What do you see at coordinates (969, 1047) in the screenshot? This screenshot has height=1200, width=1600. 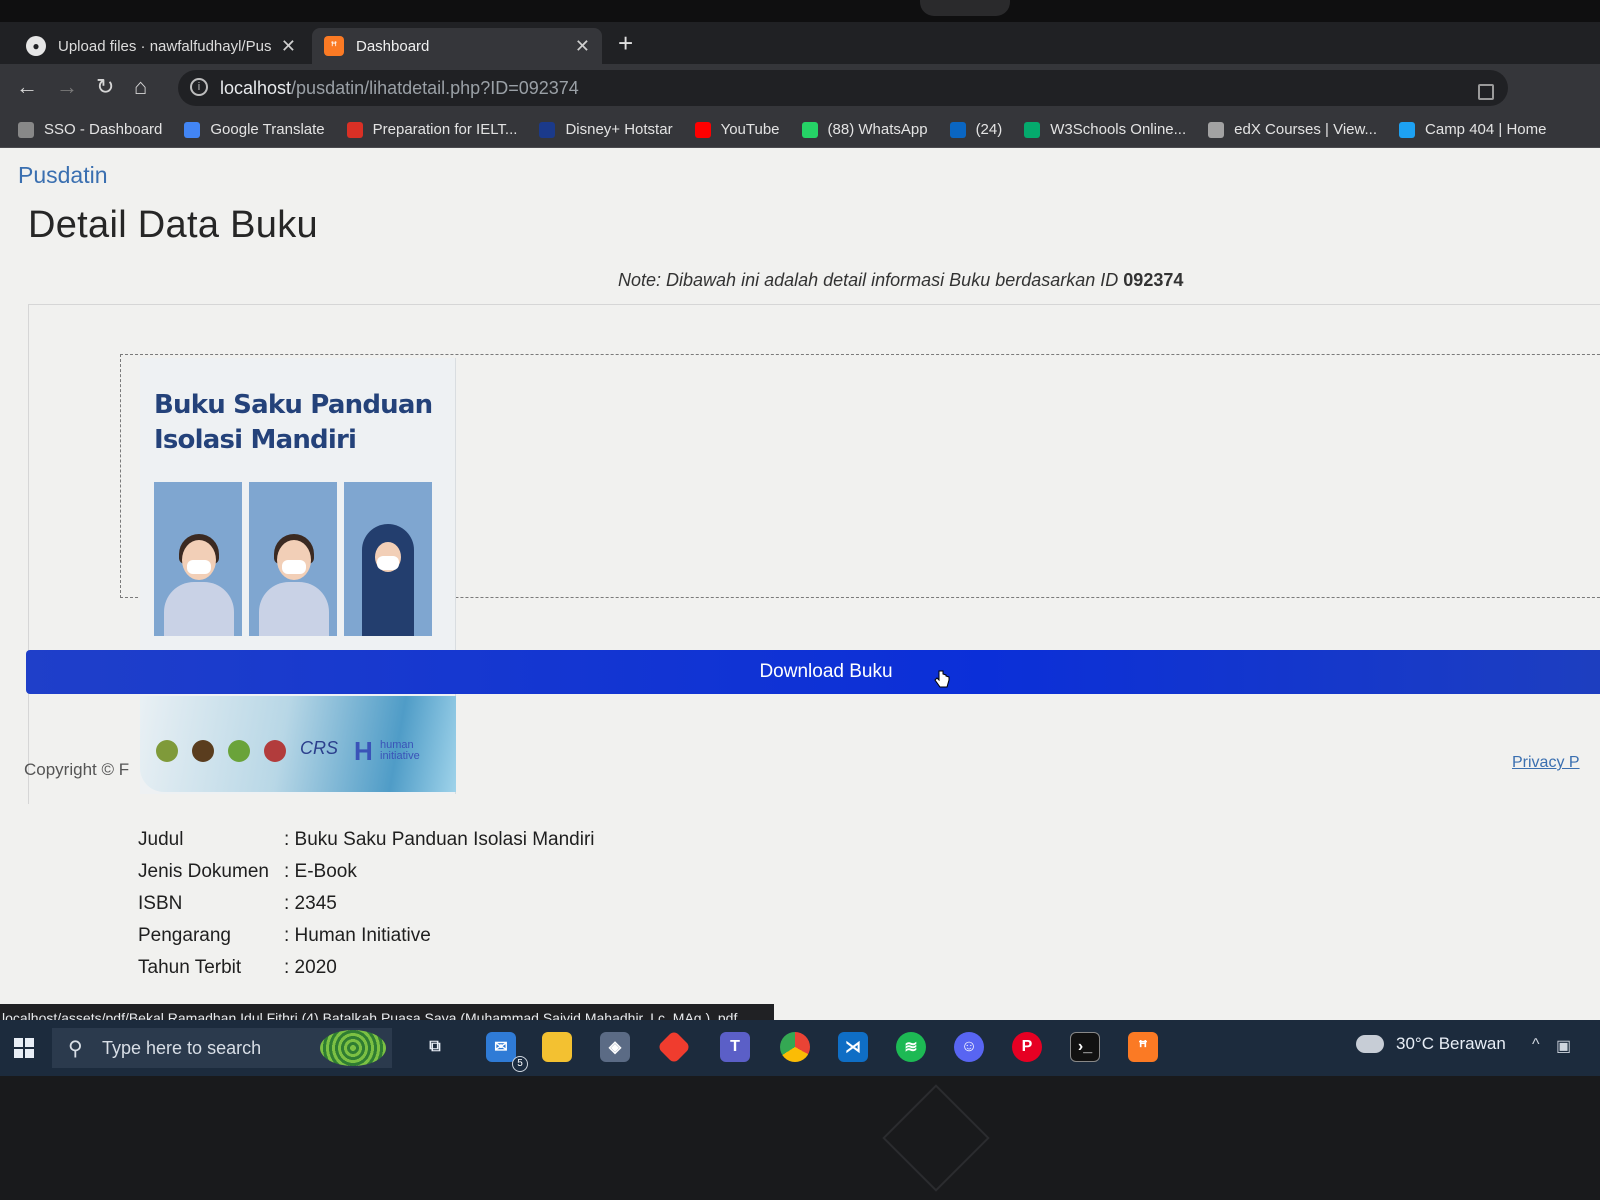 I see `discord-icon: ☺` at bounding box center [969, 1047].